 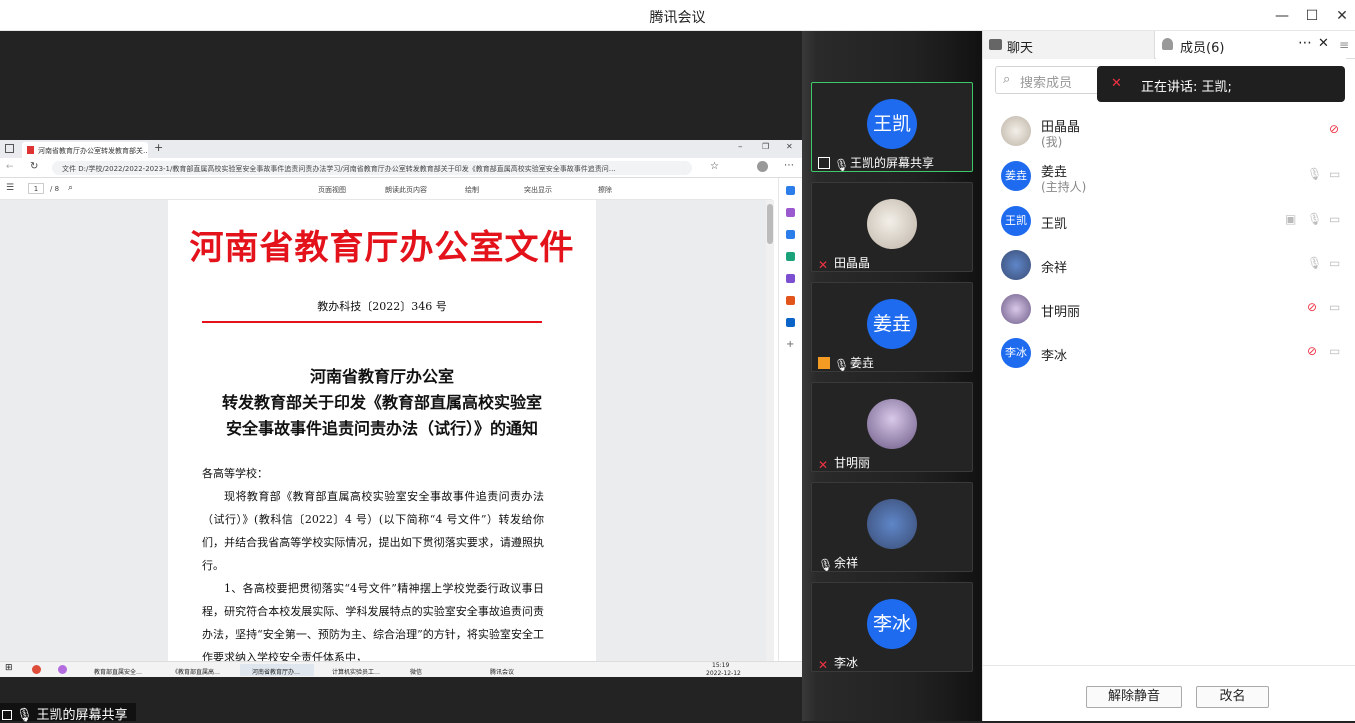 I want to click on close-button: ✕, so click(x=1342, y=16).